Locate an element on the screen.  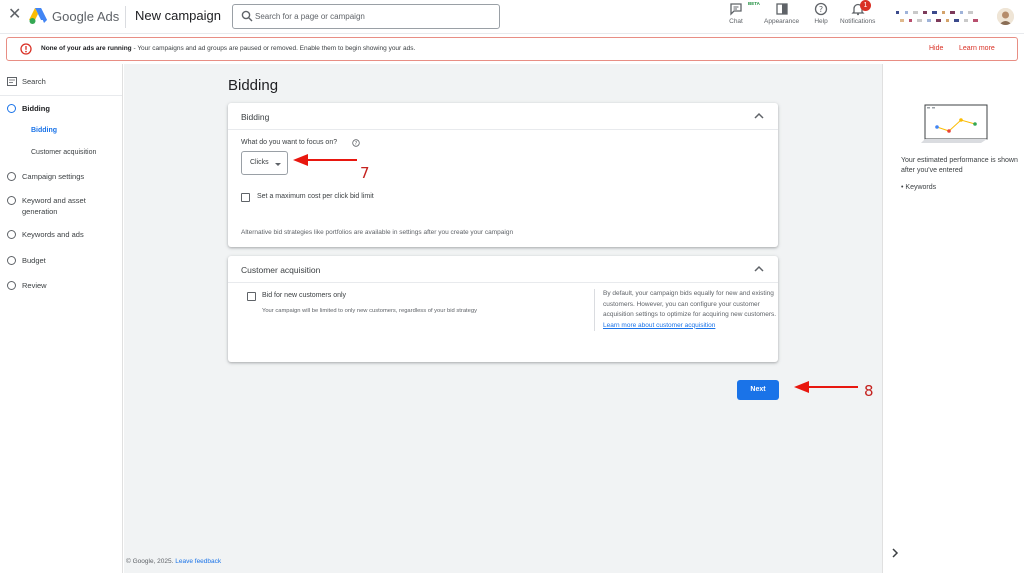
focus-dropdown: Clicks is located at coordinates (264, 163).